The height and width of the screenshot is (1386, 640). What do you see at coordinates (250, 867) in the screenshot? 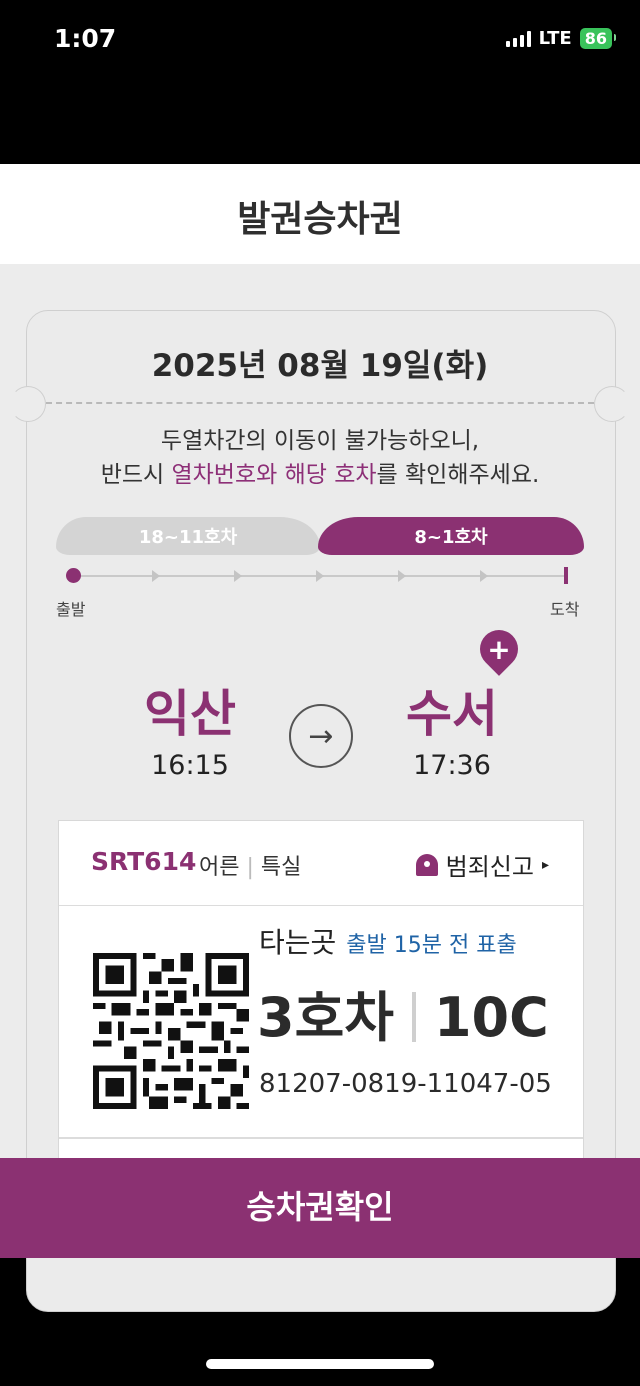
I see `passenger-class: 어른 | 특실` at bounding box center [250, 867].